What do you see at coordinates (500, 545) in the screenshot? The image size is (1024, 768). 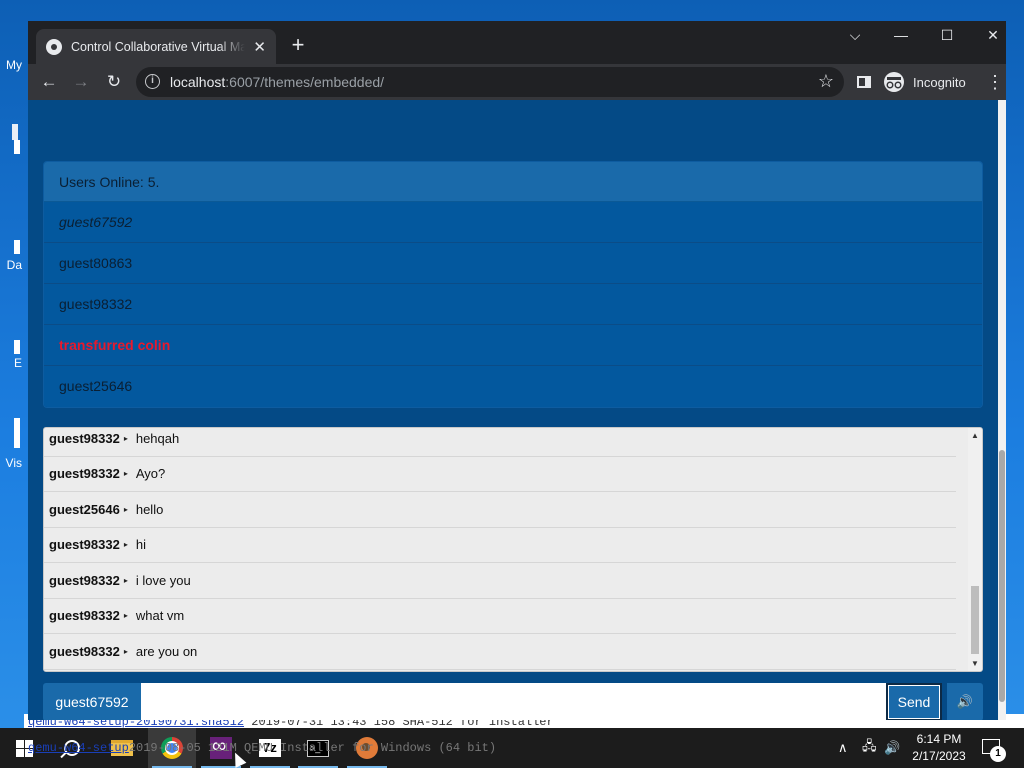 I see `chat-message: guest98332 ▸ hi` at bounding box center [500, 545].